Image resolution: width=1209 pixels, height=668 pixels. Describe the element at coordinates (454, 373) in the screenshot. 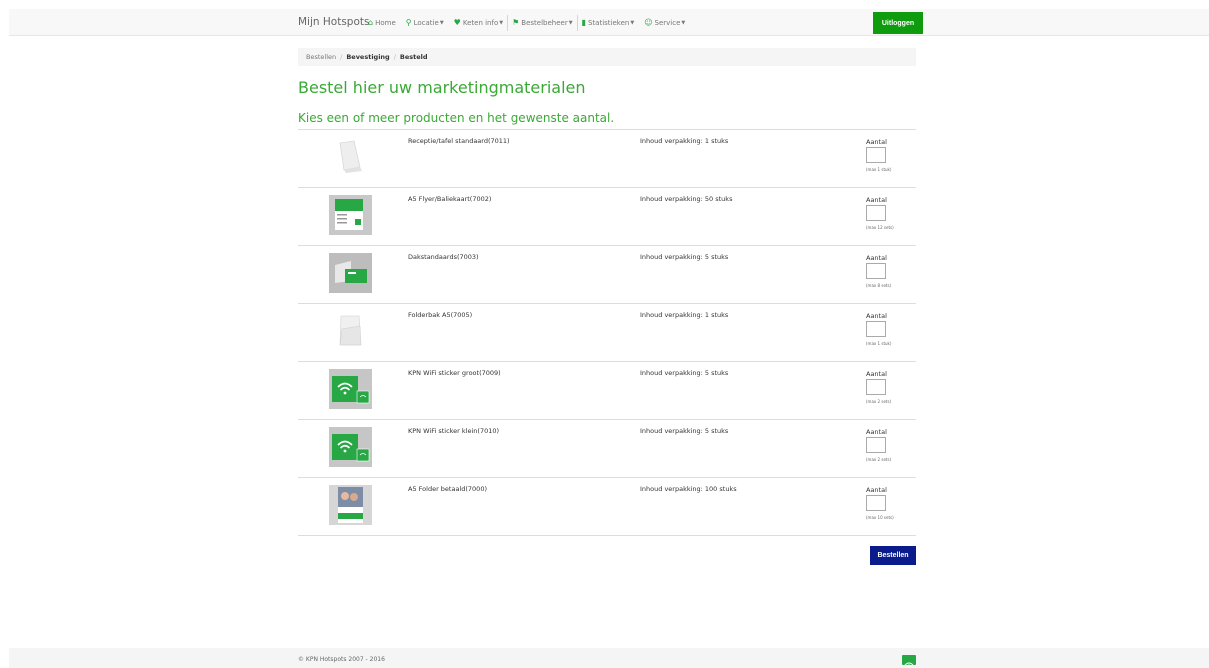

I see `product-name: KPN WiFi sticker groot(7009)` at that location.